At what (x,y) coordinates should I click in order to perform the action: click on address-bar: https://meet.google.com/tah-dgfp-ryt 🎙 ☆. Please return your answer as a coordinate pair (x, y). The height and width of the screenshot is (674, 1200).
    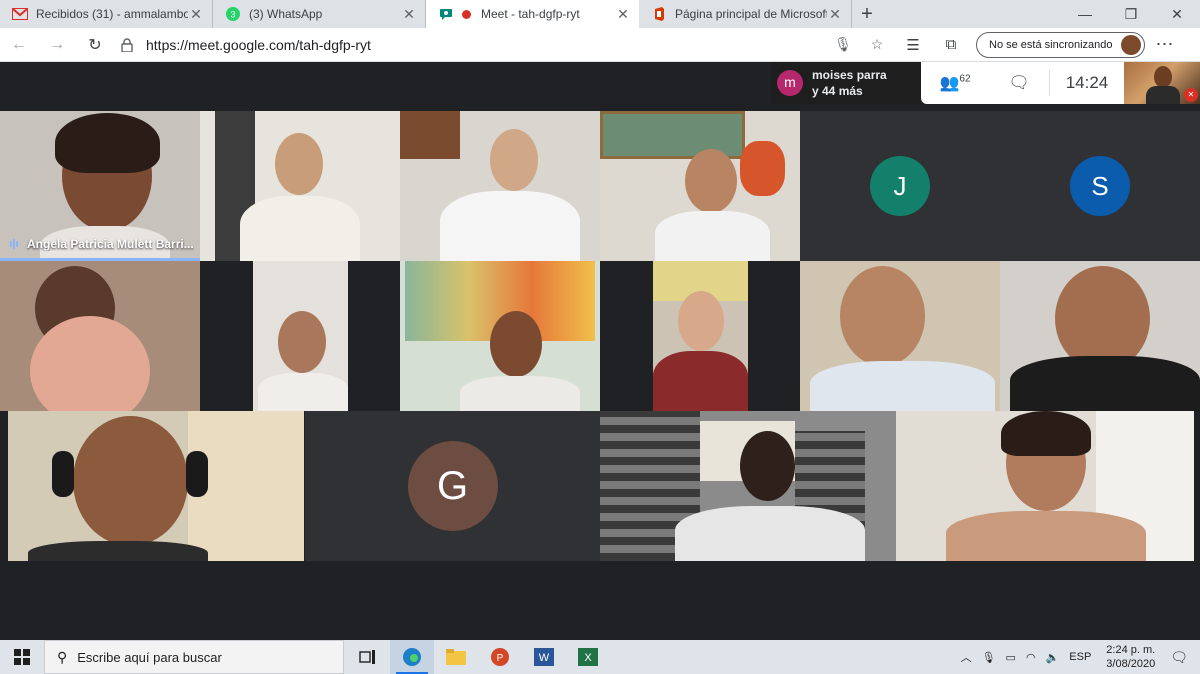
    Looking at the image, I should click on (506, 45).